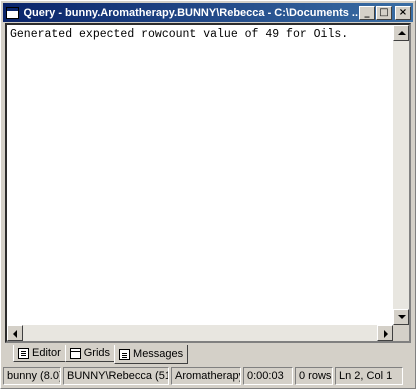 Image resolution: width=416 pixels, height=389 pixels. Describe the element at coordinates (158, 354) in the screenshot. I see `tab-messages-label: Messages` at that location.